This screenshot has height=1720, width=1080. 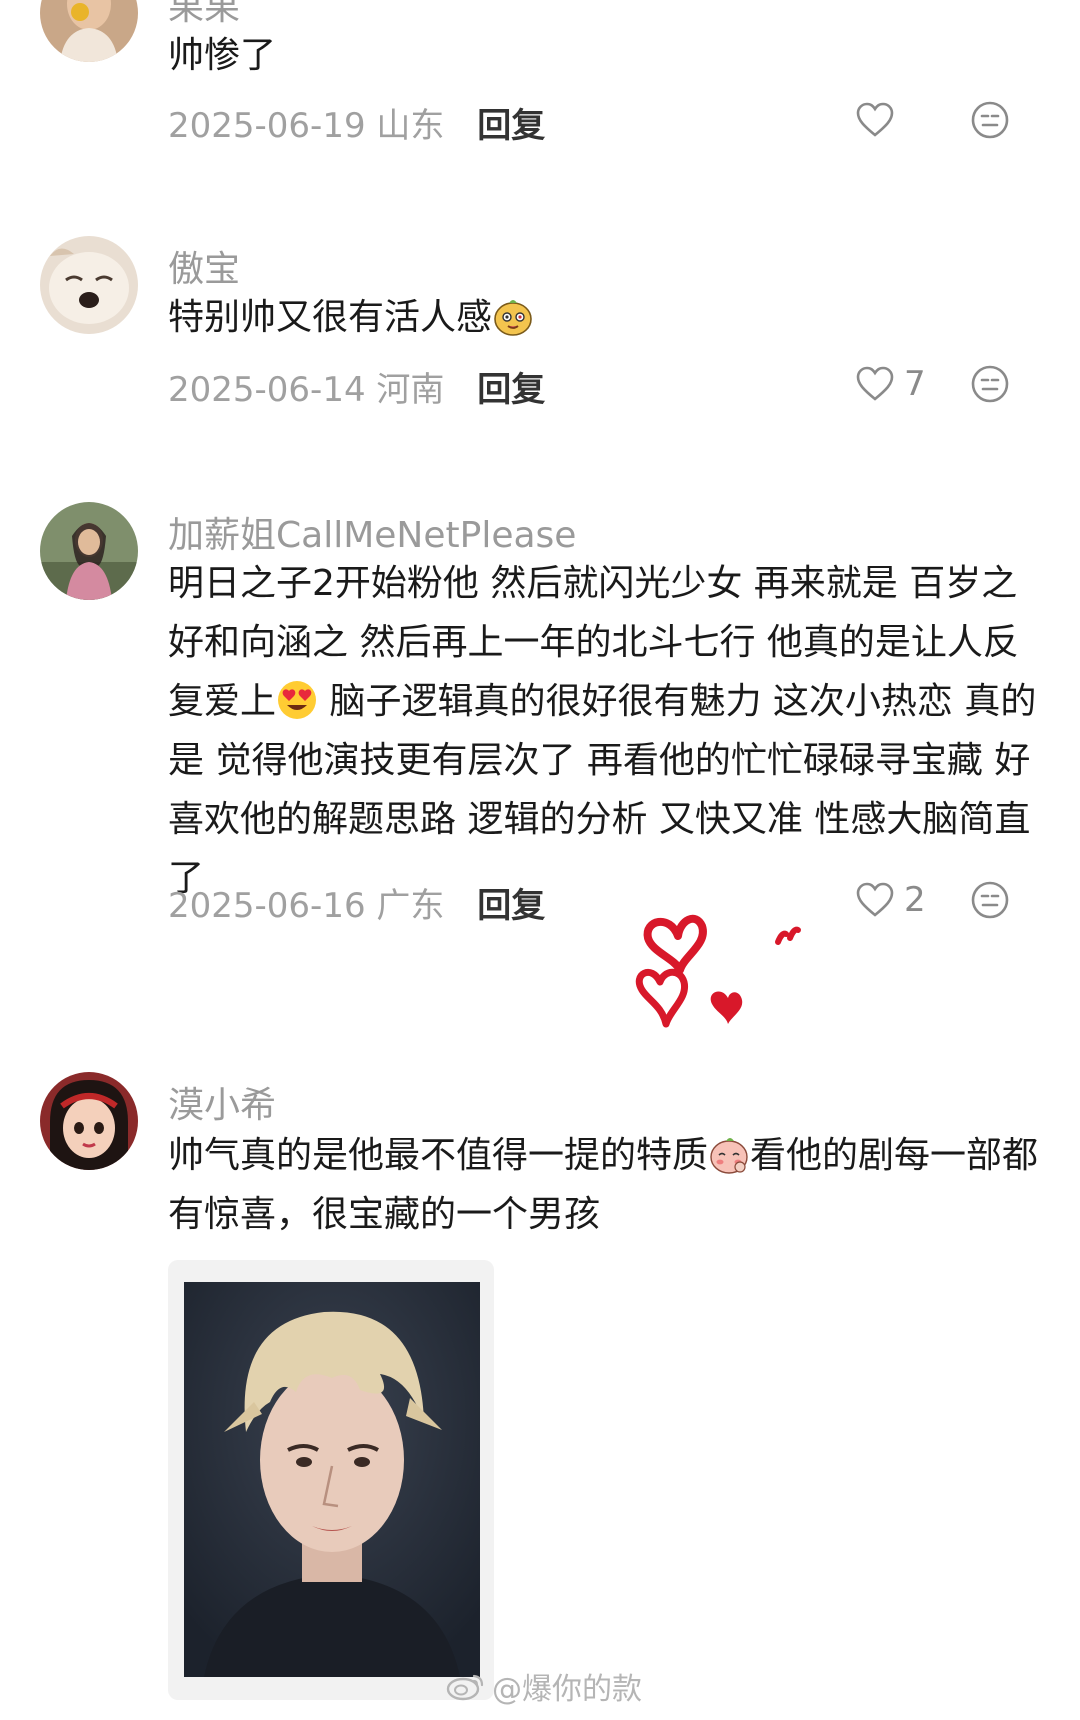 I want to click on comment-date: 2025-06-19, so click(x=267, y=126).